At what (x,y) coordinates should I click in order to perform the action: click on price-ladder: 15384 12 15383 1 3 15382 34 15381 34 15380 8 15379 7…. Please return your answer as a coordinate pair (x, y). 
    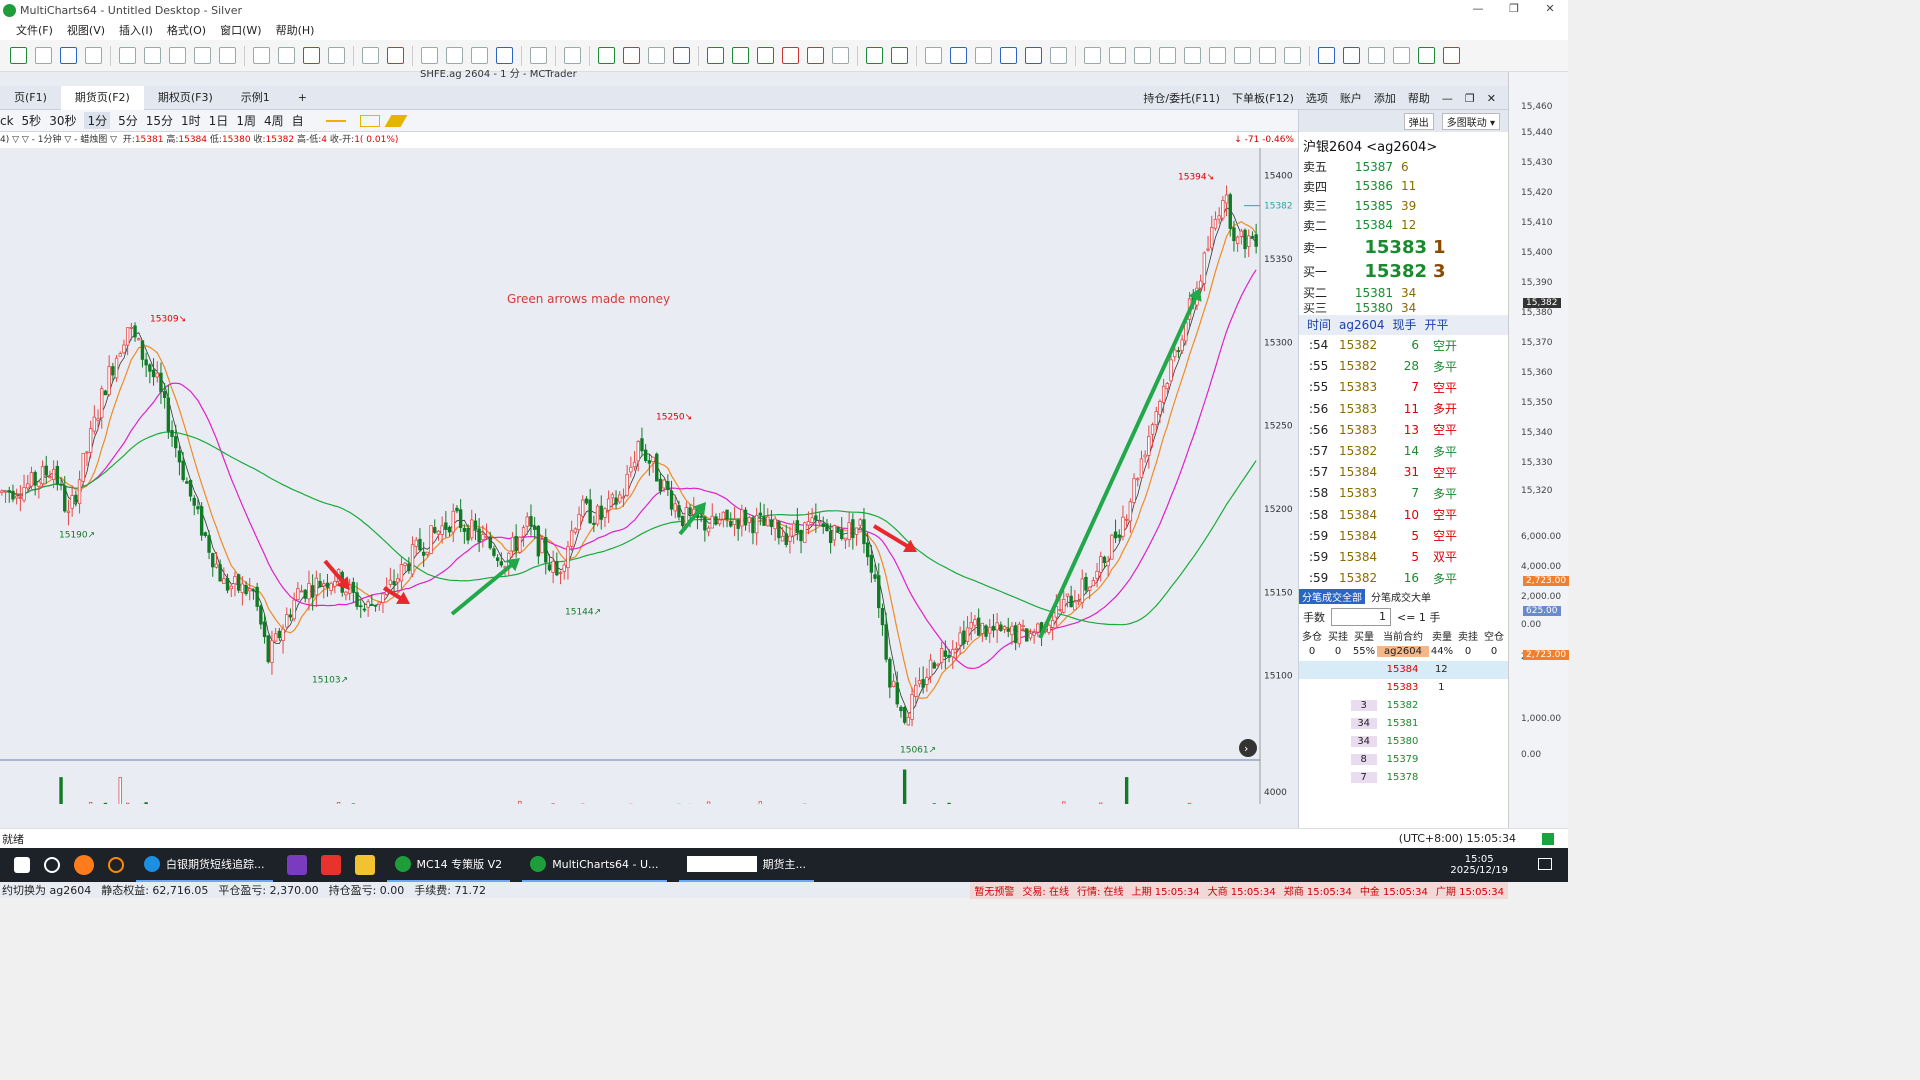
    Looking at the image, I should click on (1403, 723).